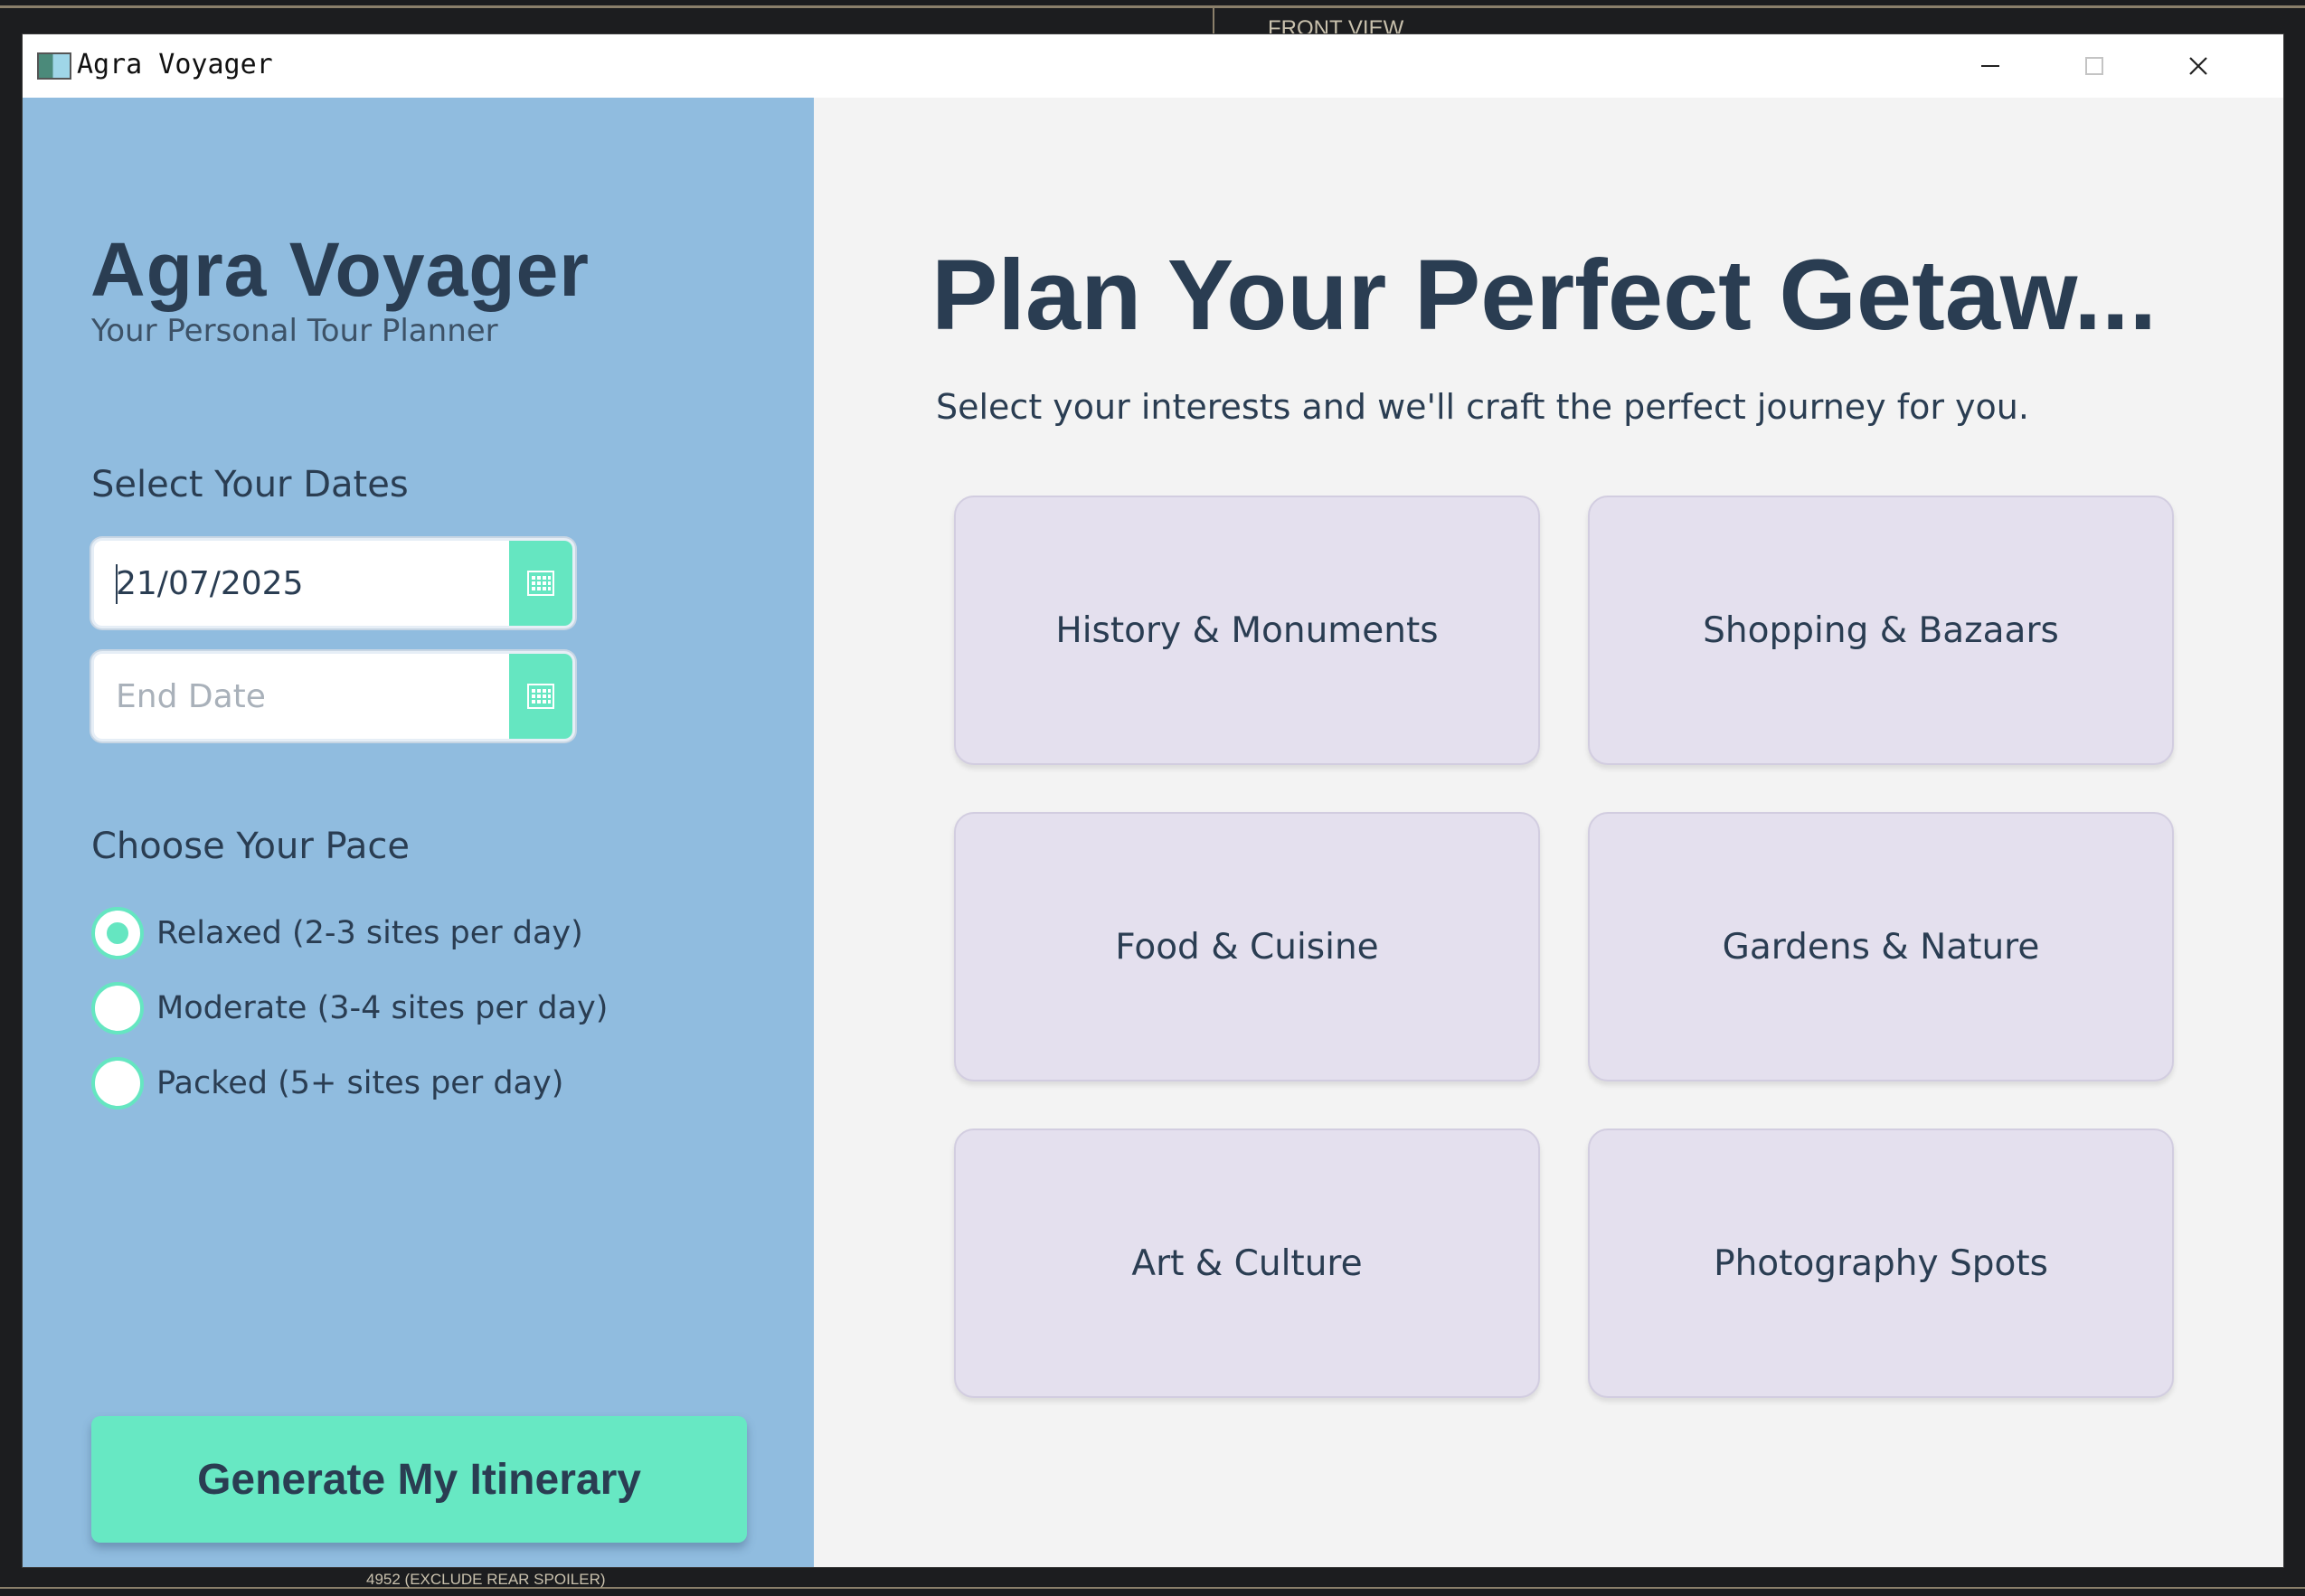 The height and width of the screenshot is (1596, 2305). I want to click on pace-option-packed: Packed (5+ sites per day), so click(327, 1083).